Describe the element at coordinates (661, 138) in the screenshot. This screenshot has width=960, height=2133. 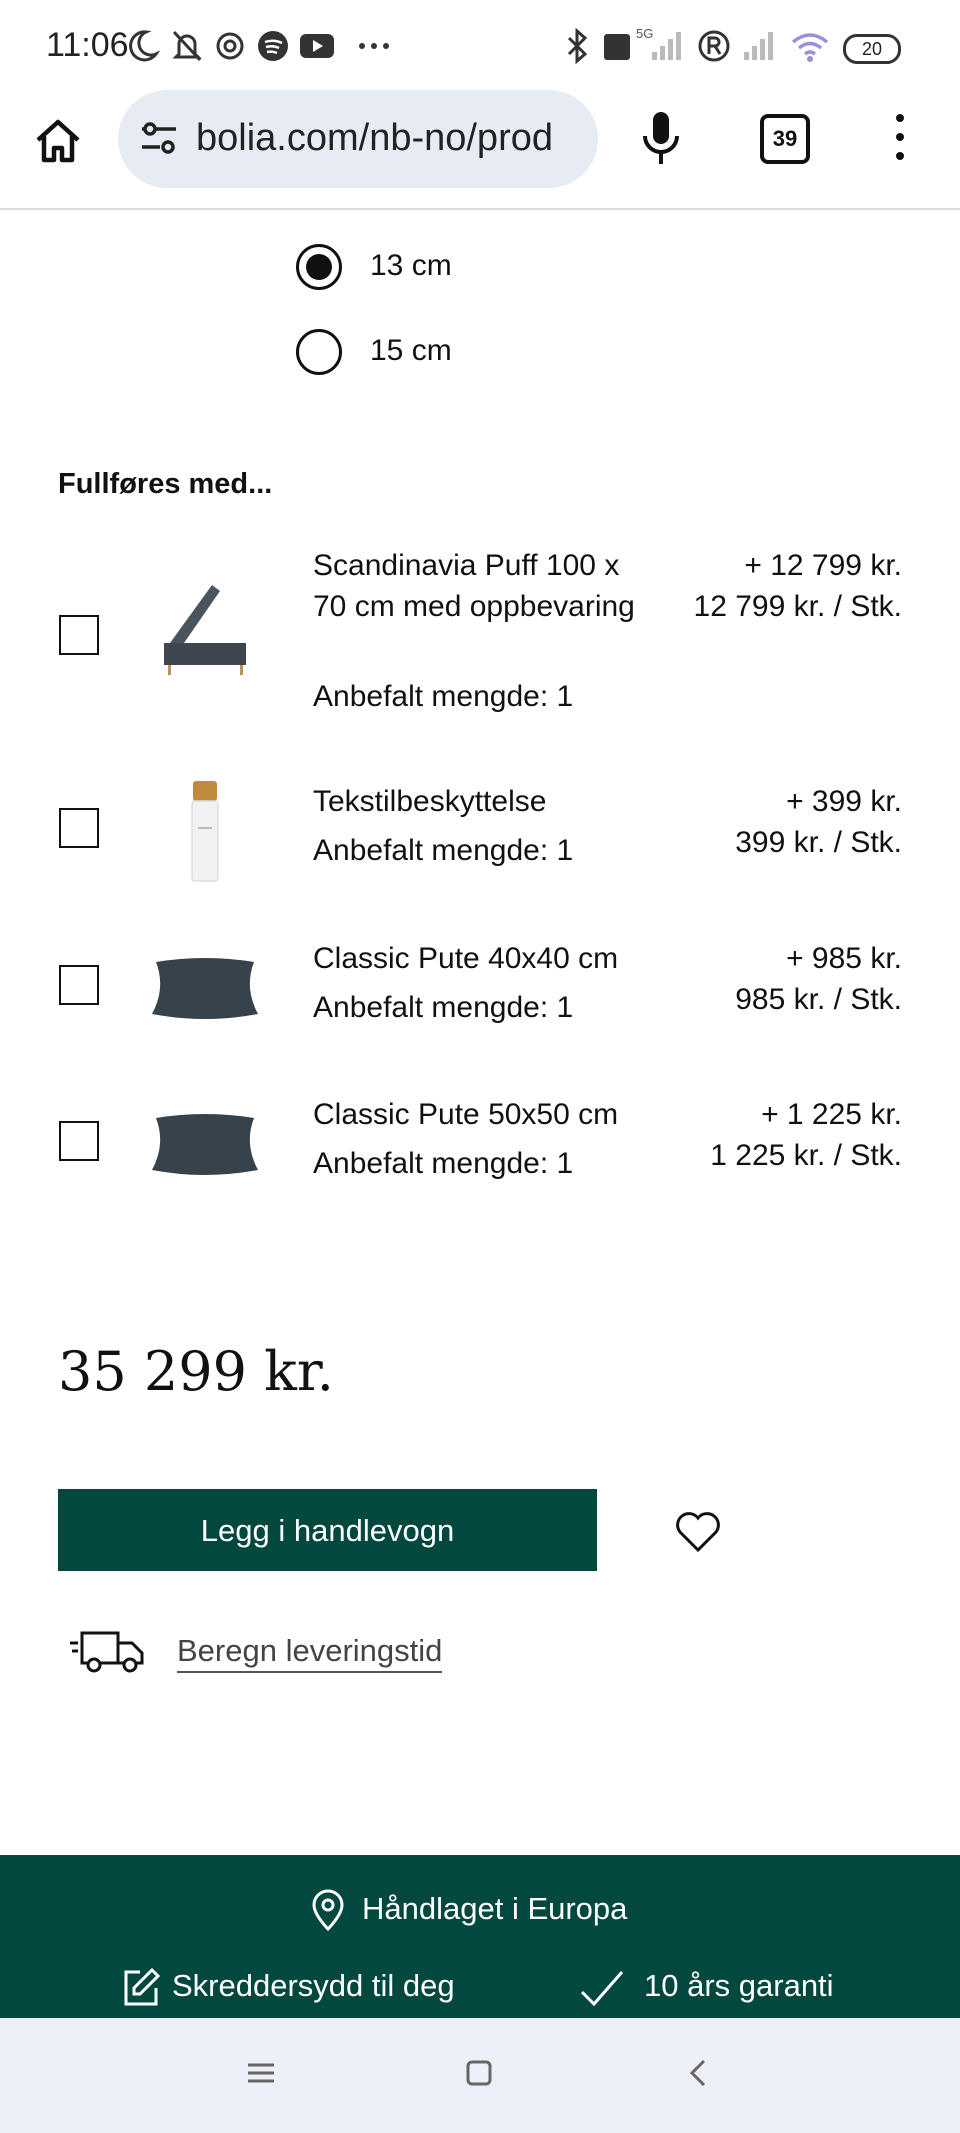
I see `microphone-icon` at that location.